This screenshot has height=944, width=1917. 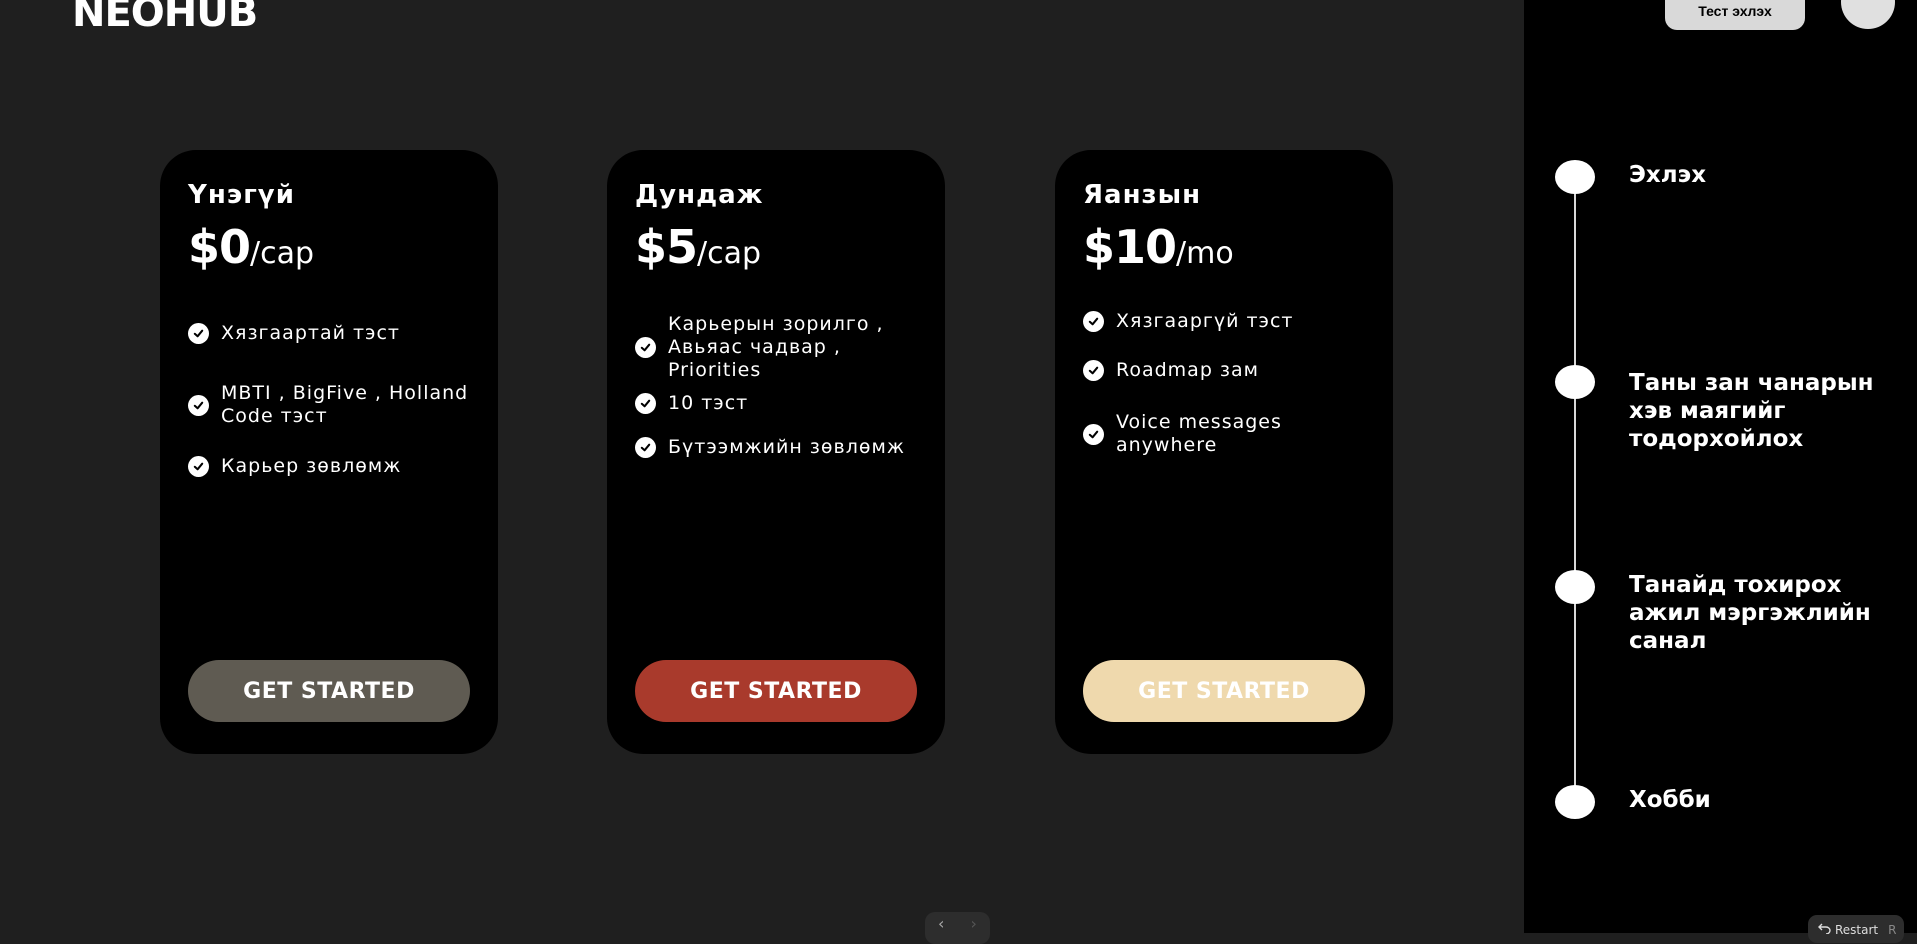 What do you see at coordinates (165, 18) in the screenshot?
I see `logo: NEOHUB` at bounding box center [165, 18].